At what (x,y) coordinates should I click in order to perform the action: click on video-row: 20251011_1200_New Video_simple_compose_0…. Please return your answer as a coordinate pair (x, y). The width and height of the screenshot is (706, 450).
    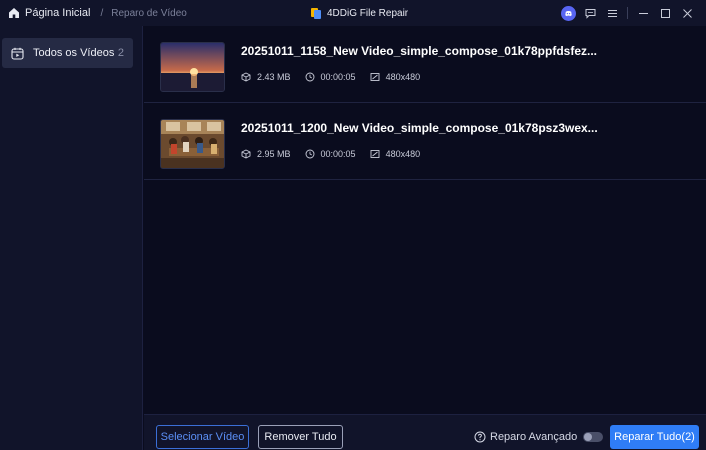
    Looking at the image, I should click on (425, 141).